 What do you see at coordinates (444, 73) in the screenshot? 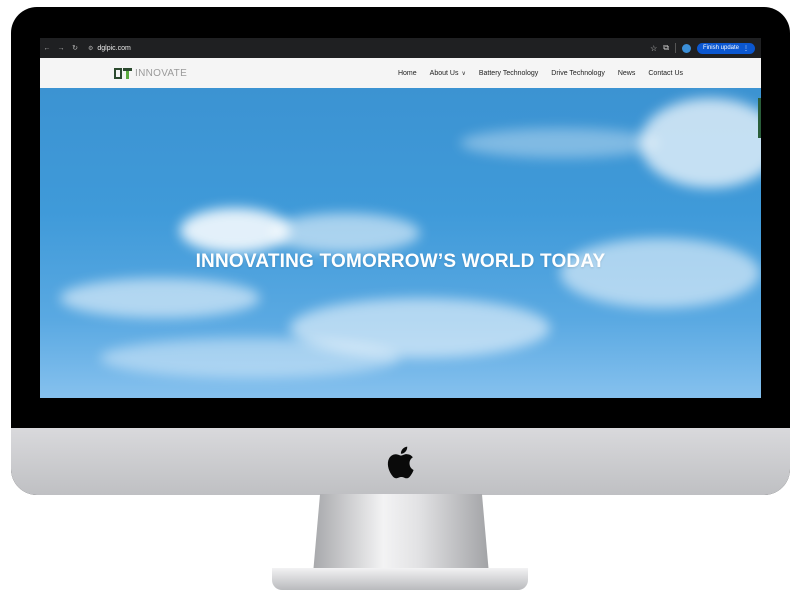
I see `nav-about-us-label: About Us` at bounding box center [444, 73].